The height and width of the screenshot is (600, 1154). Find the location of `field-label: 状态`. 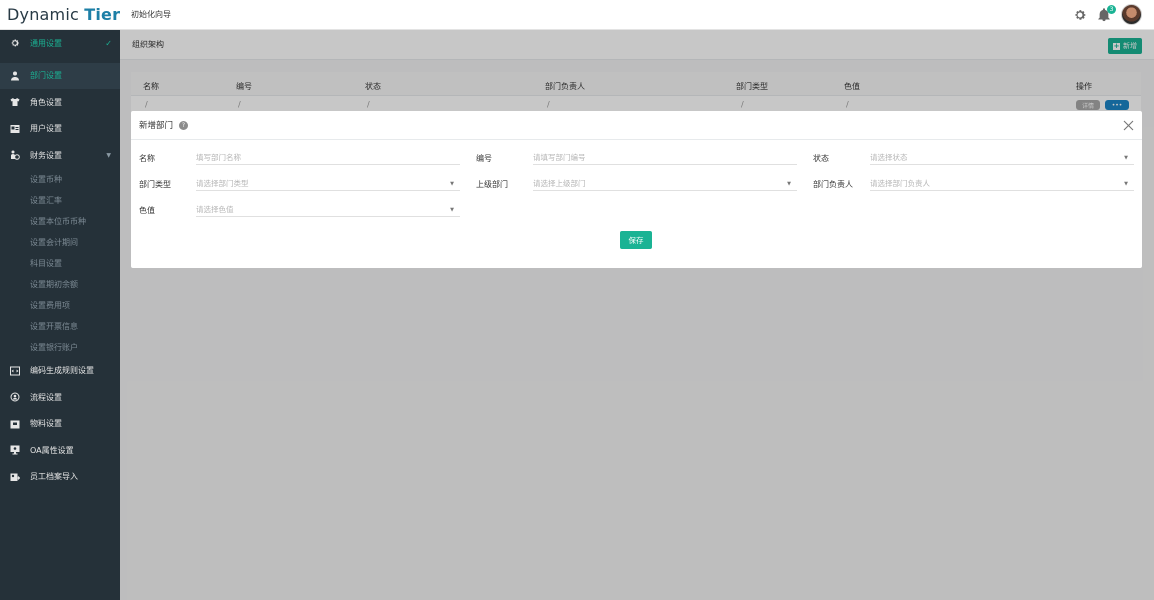

field-label: 状态 is located at coordinates (821, 158).